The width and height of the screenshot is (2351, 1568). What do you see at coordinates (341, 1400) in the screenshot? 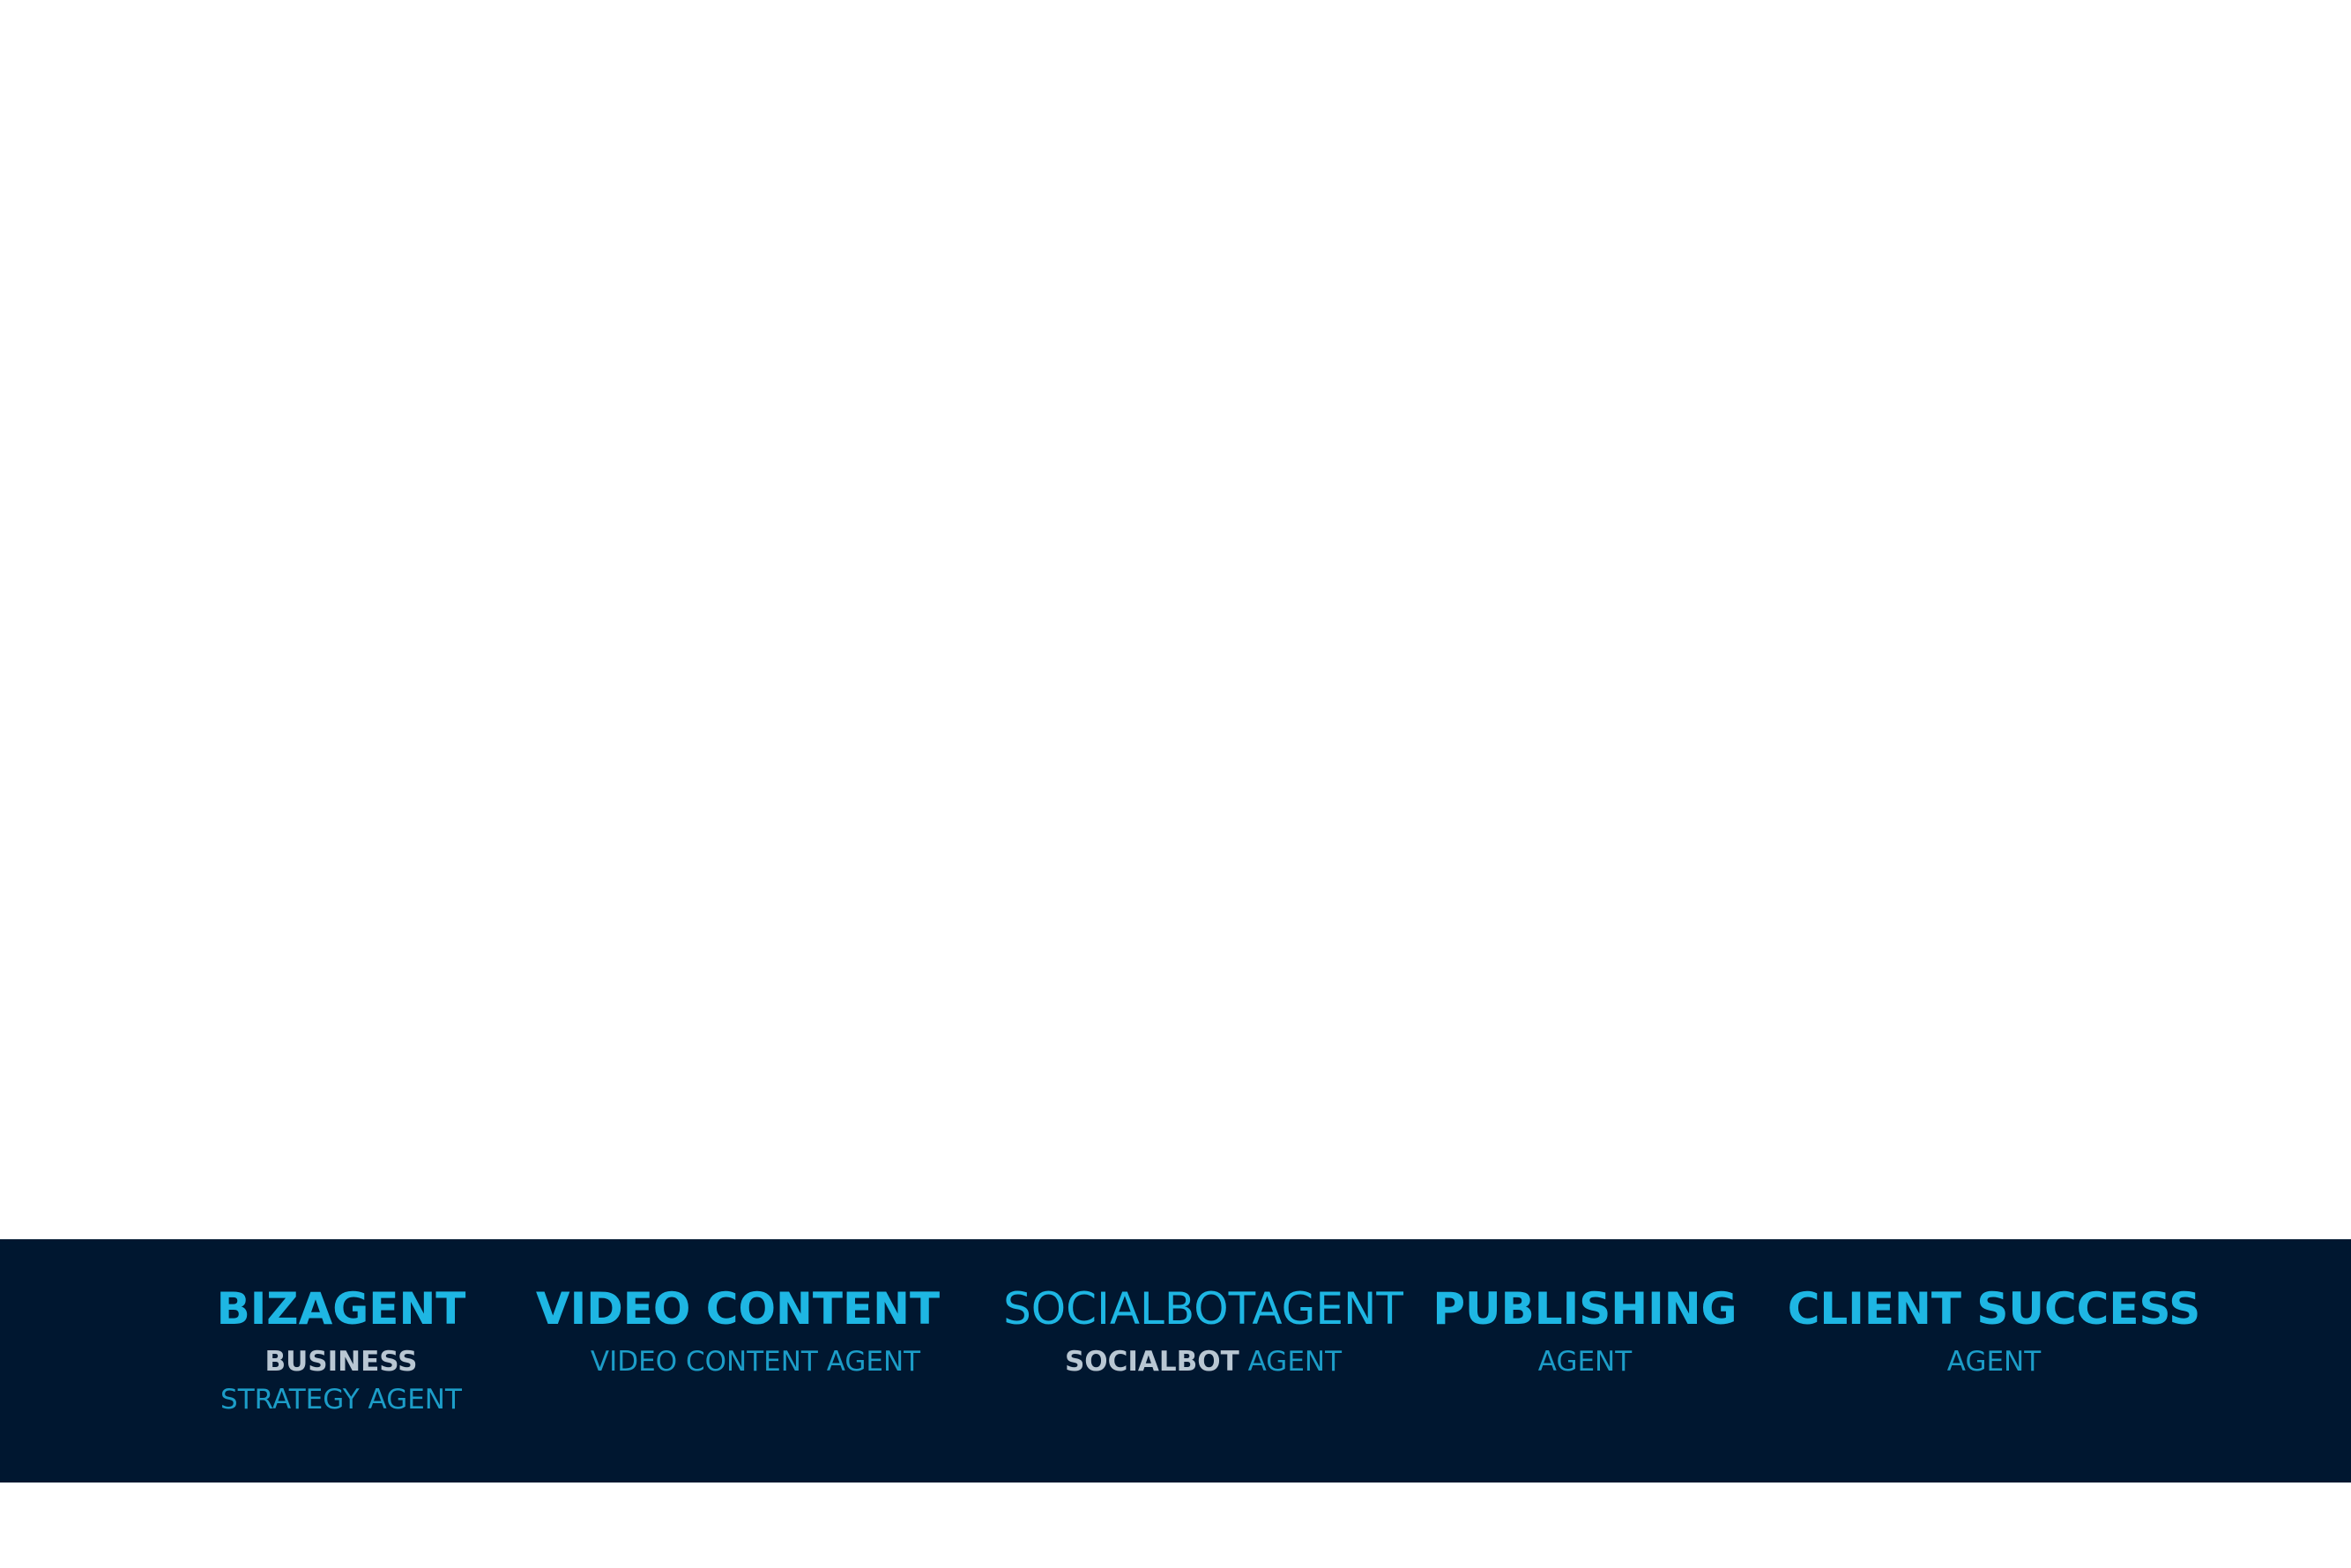
I see `agent-subtitle-rest: STRATEGY AGENT` at bounding box center [341, 1400].